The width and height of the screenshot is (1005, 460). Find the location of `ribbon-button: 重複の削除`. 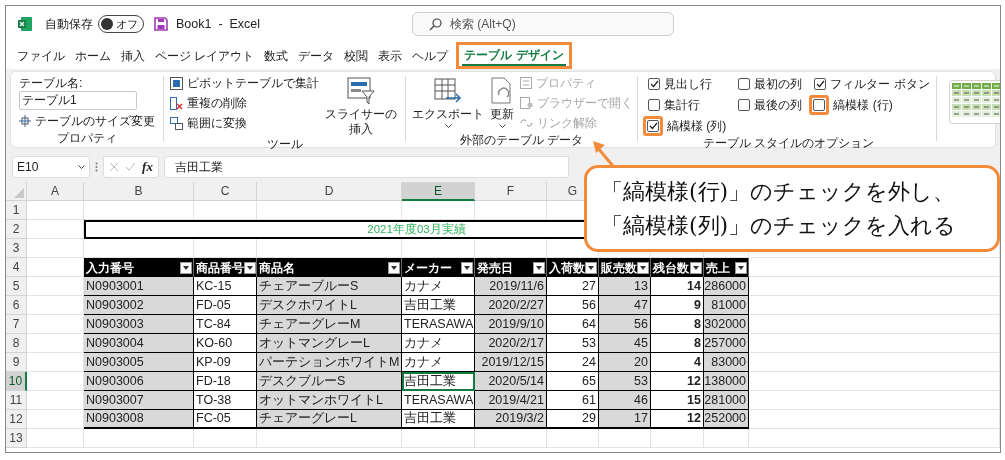

ribbon-button: 重複の削除 is located at coordinates (244, 103).